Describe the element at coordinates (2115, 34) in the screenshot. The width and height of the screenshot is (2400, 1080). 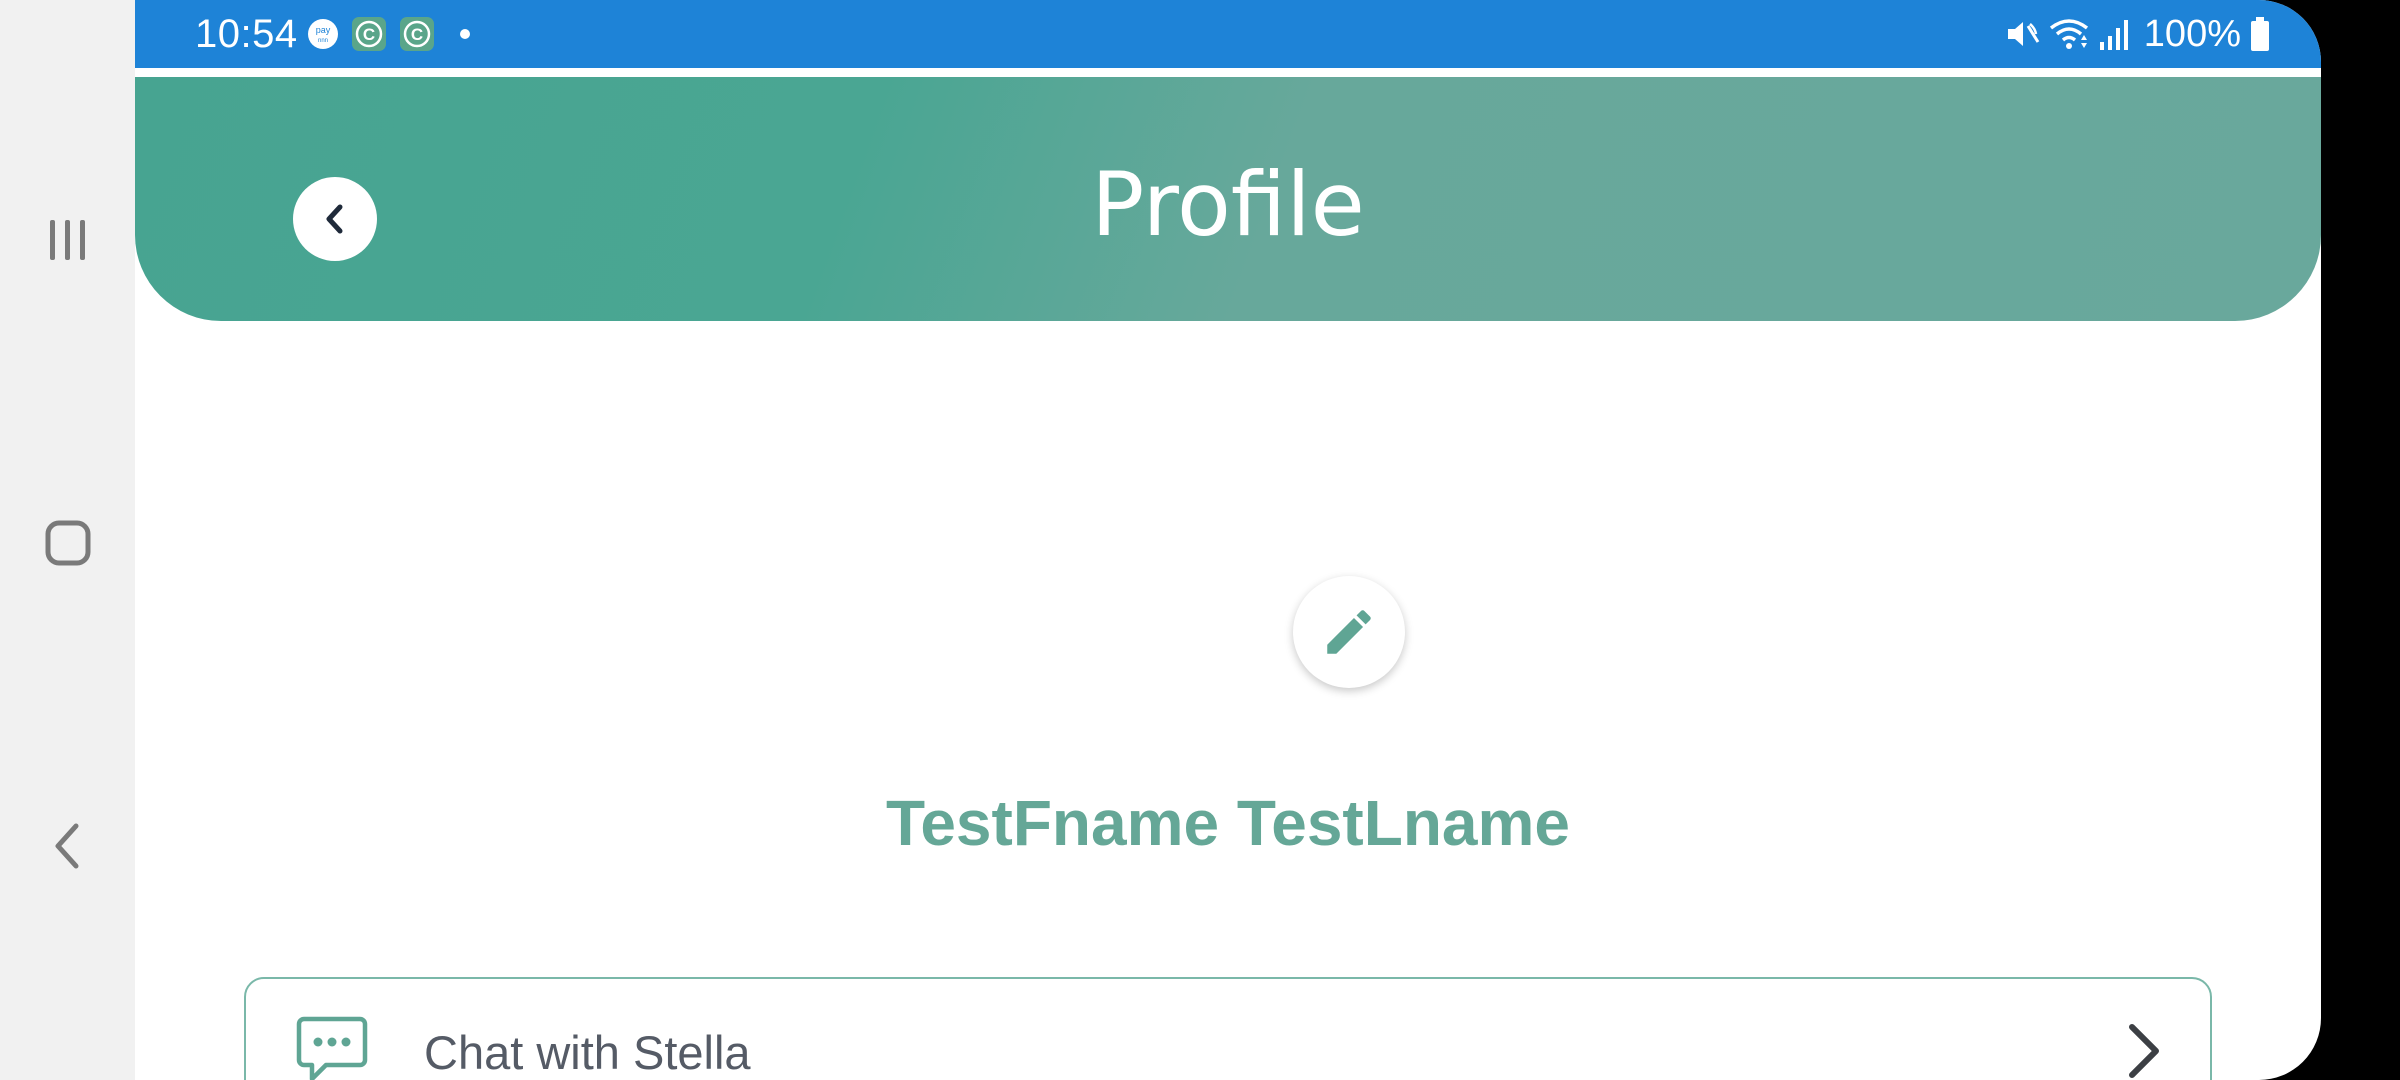
I see `signal-icon` at that location.